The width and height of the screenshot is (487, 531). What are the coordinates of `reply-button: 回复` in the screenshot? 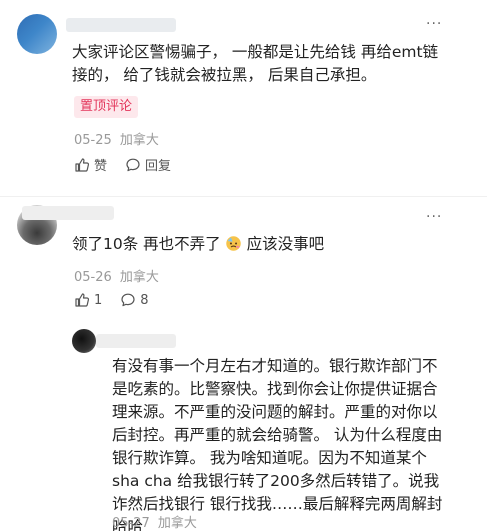 It's located at (148, 164).